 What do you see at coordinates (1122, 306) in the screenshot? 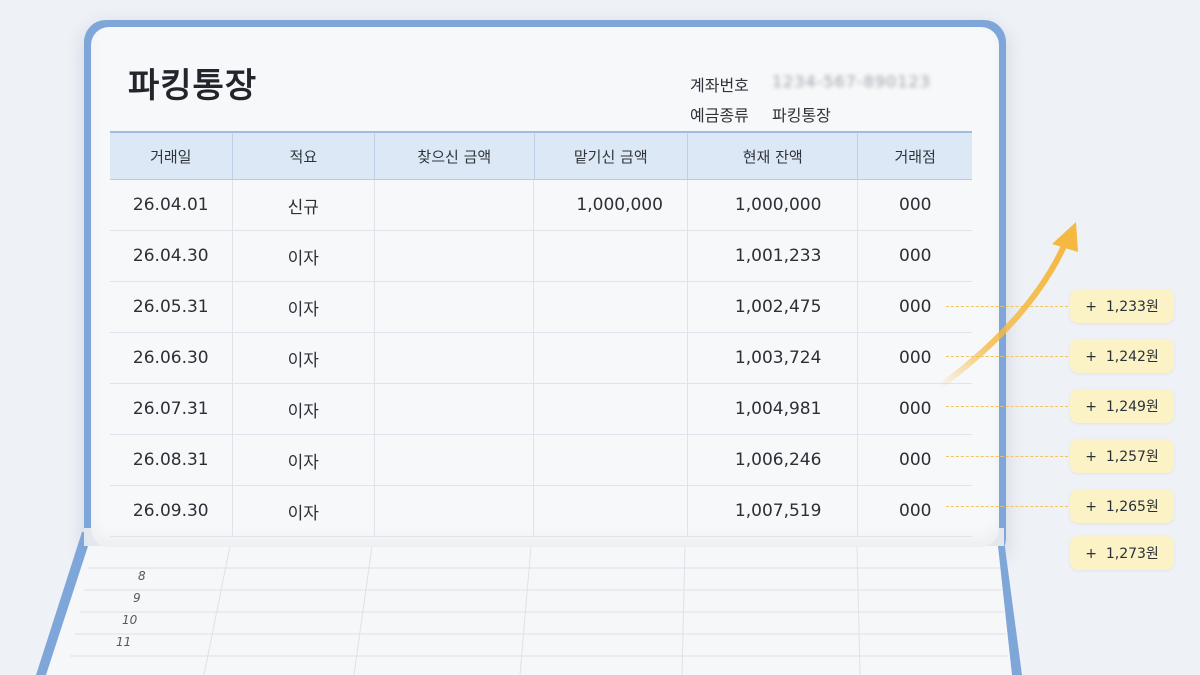
I see `interest-chip: + 1,233원` at bounding box center [1122, 306].